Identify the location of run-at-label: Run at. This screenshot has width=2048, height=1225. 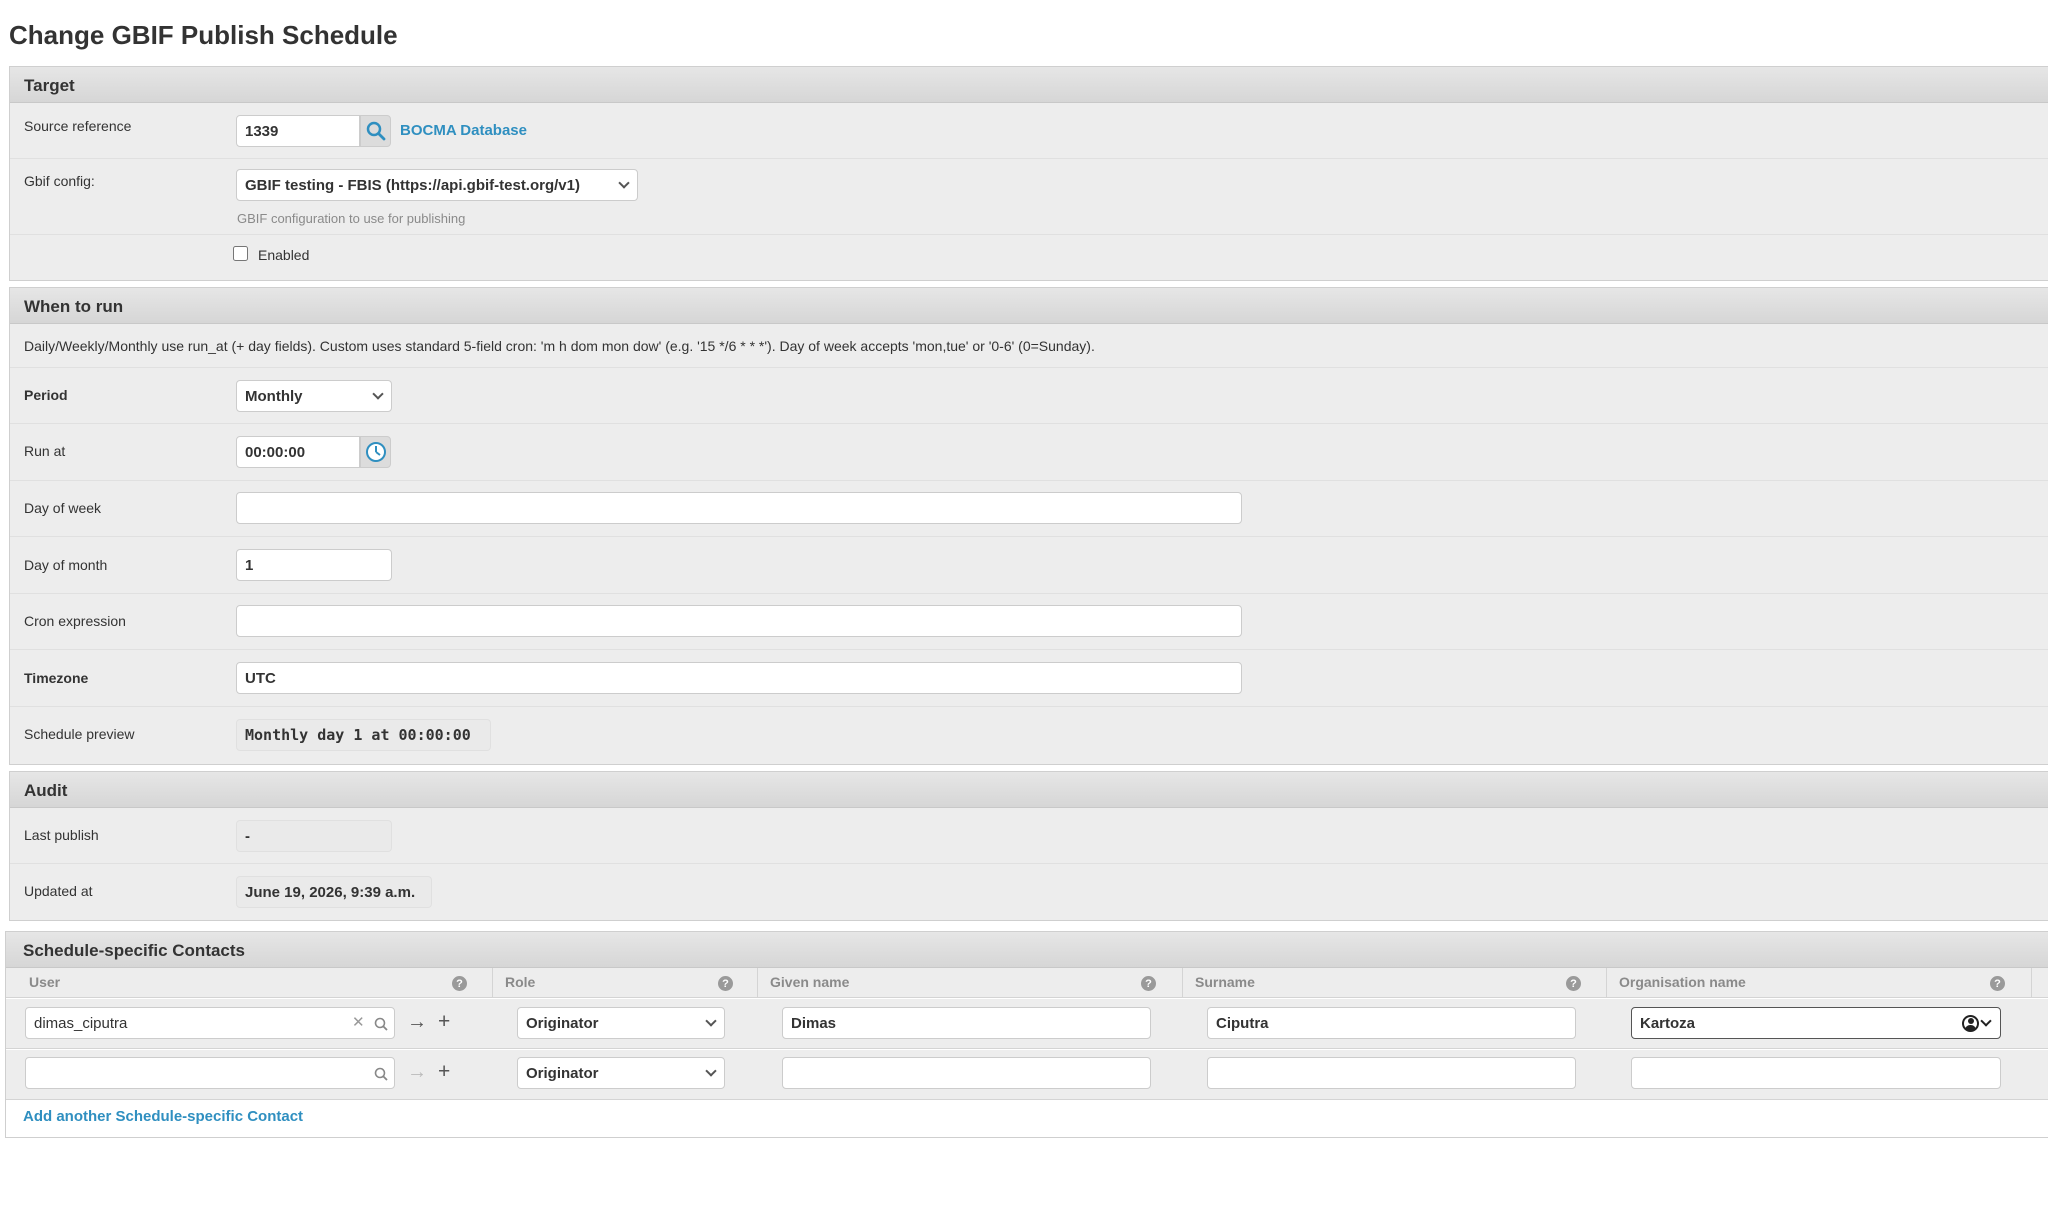
(45, 451).